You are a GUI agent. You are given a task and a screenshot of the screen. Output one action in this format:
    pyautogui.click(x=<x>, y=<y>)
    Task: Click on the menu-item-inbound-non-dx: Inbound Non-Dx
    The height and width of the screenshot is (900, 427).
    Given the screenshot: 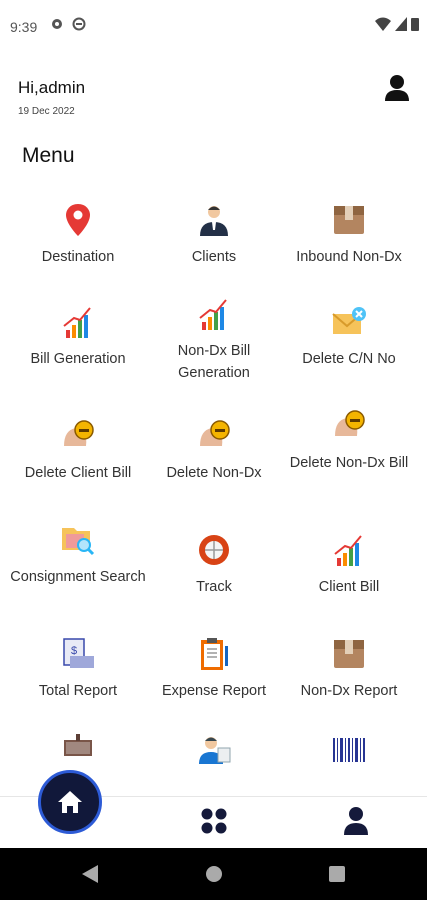 What is the action you would take?
    pyautogui.click(x=349, y=234)
    